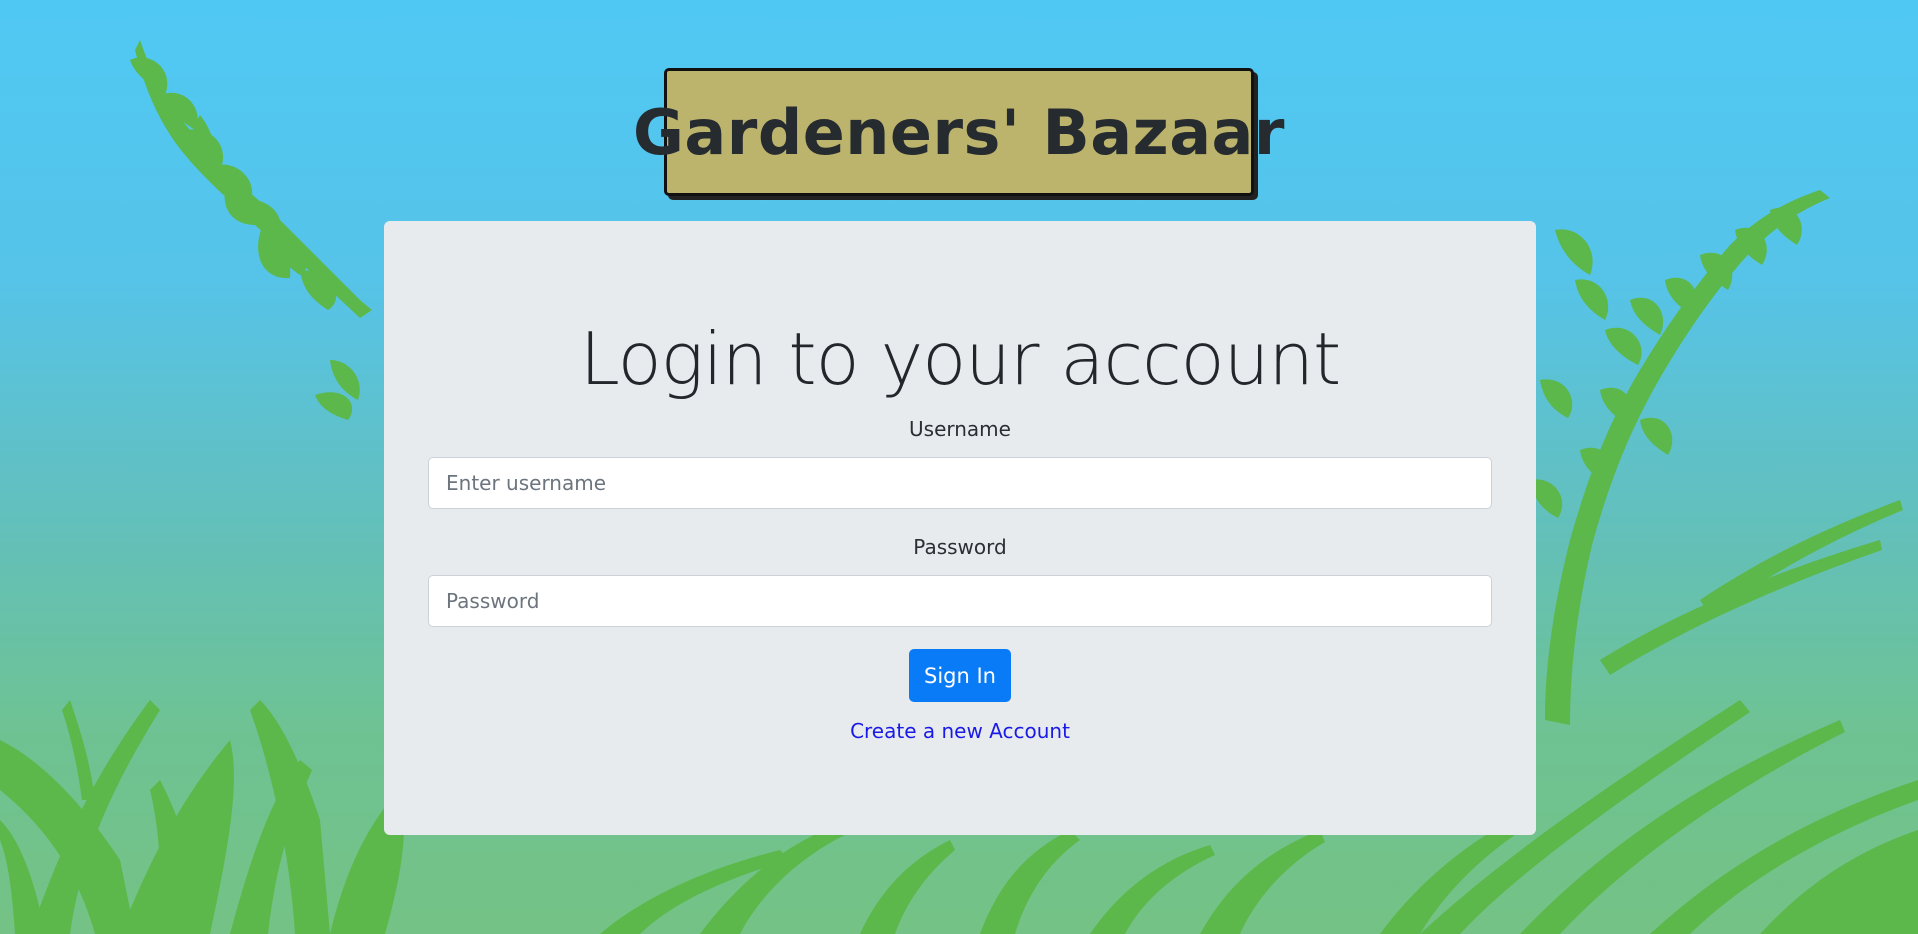 The width and height of the screenshot is (1918, 934). Describe the element at coordinates (960, 675) in the screenshot. I see `sign-in-button: Sign In` at that location.